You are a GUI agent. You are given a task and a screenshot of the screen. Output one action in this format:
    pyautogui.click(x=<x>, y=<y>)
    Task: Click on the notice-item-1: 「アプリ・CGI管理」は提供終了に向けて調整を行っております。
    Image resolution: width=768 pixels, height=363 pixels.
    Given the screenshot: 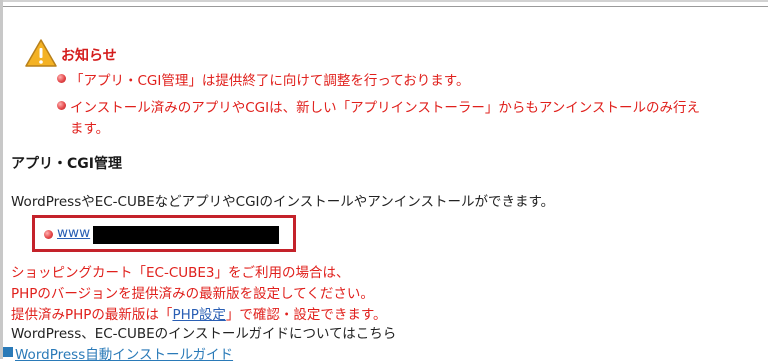 What is the action you would take?
    pyautogui.click(x=270, y=81)
    